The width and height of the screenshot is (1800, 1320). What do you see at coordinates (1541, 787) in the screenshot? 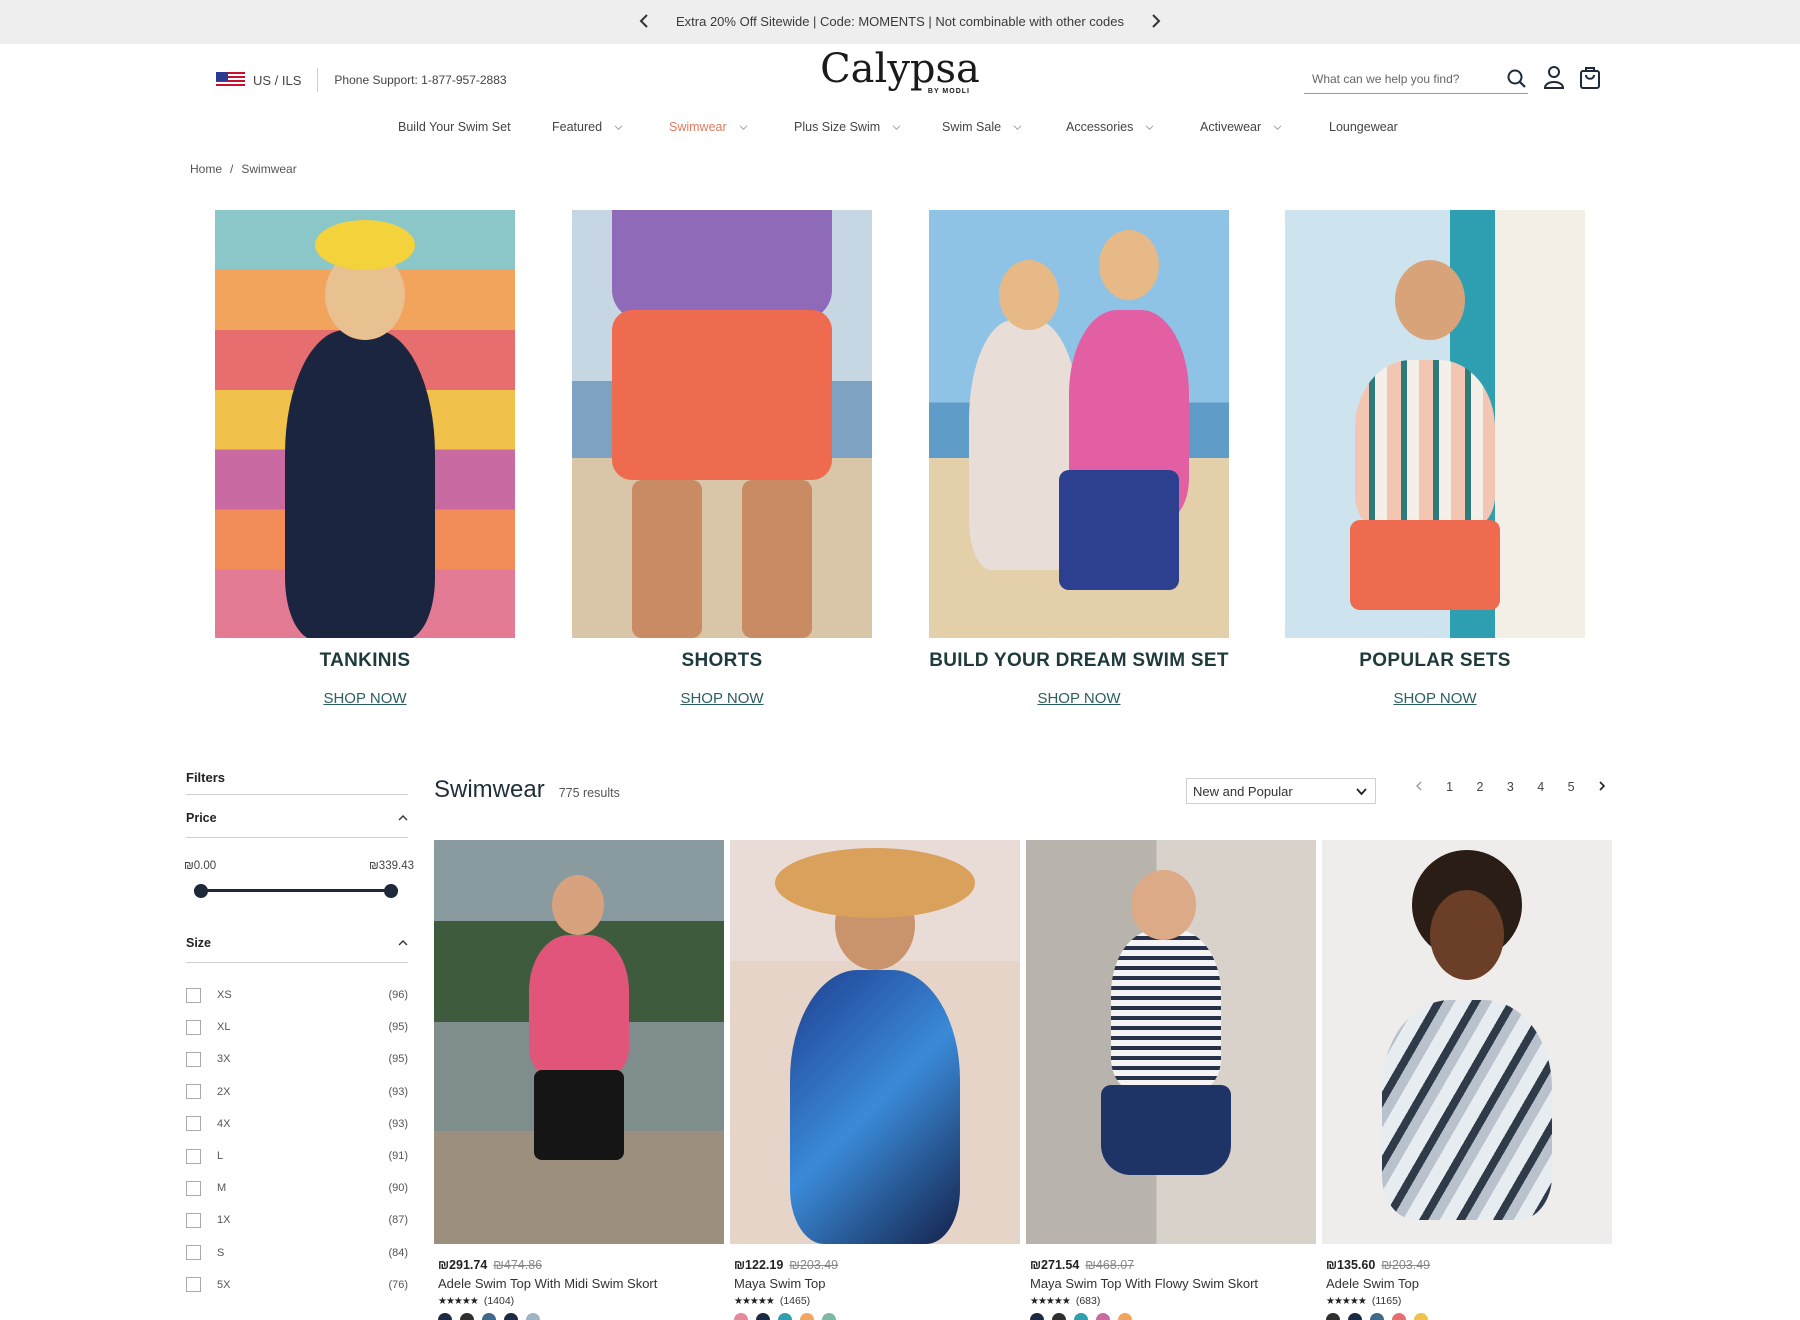
I see `page-4: 4` at bounding box center [1541, 787].